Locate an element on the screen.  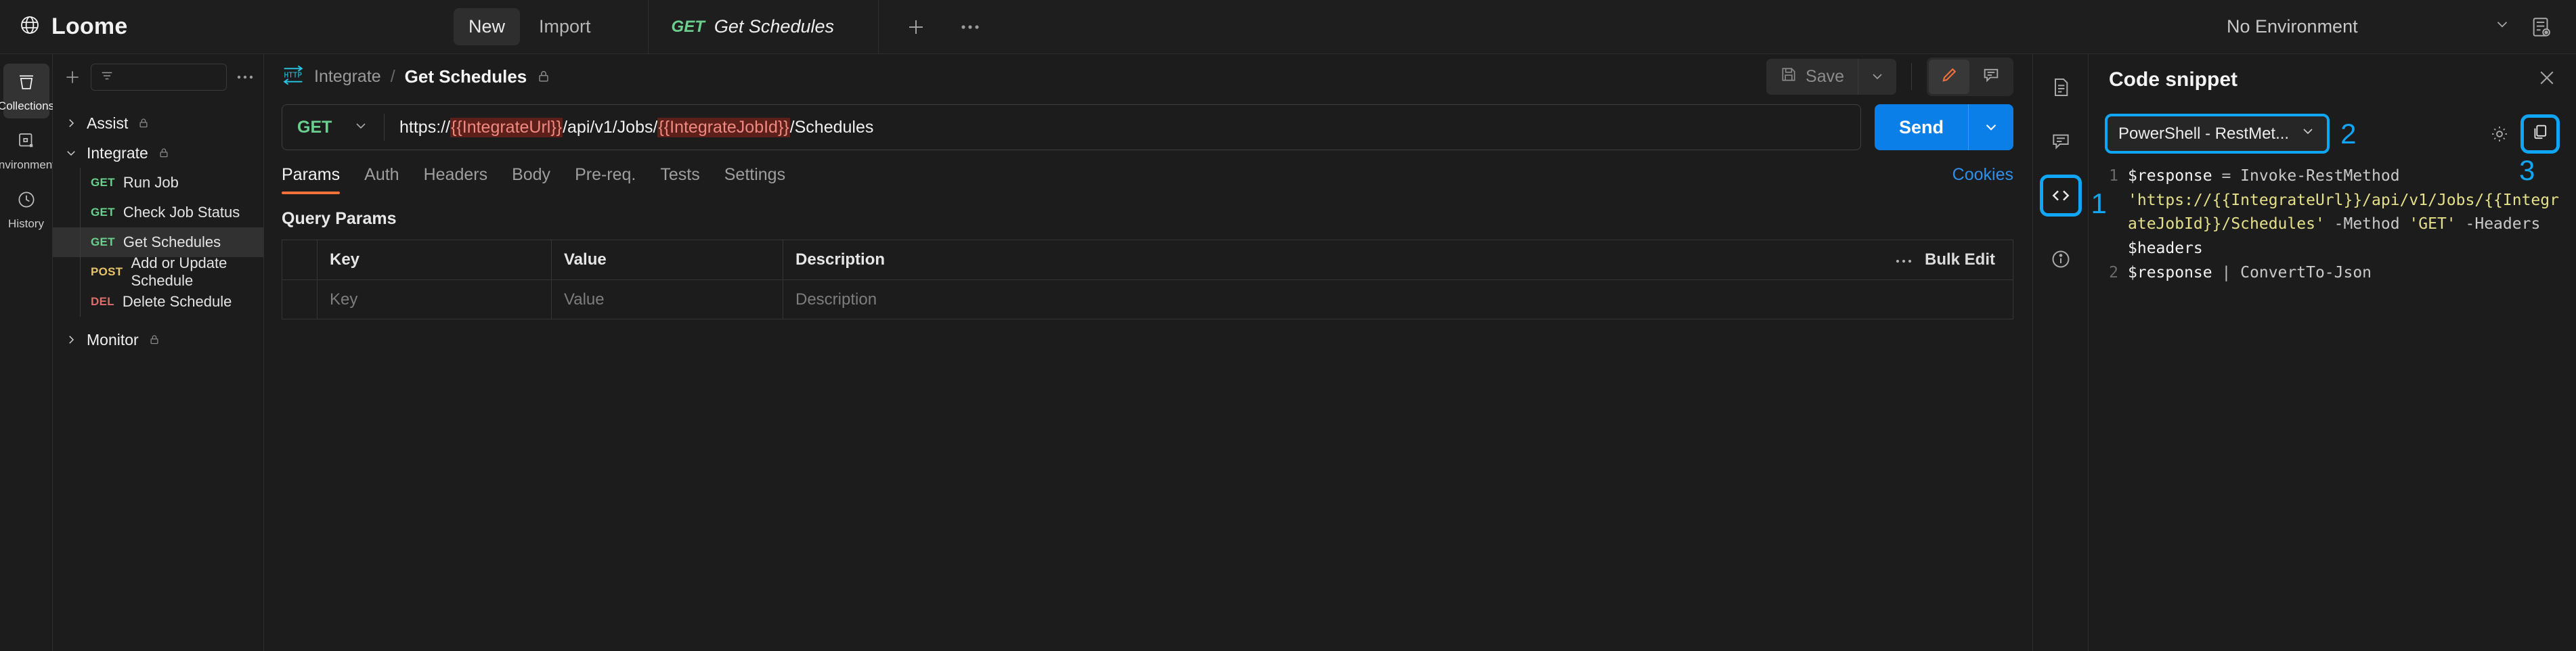
code-icon is located at coordinates (2060, 196).